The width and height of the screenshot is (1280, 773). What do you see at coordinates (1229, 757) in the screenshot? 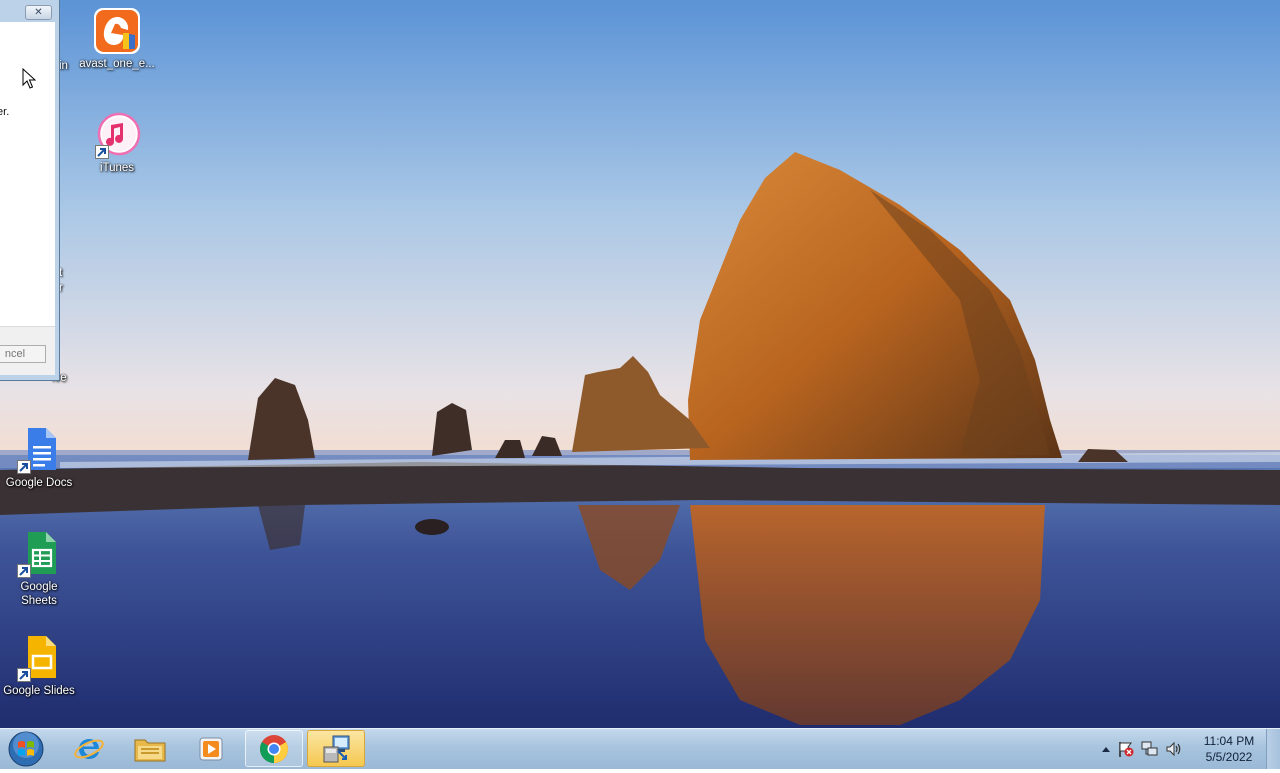
I see `clock-date: 5/5/2022` at bounding box center [1229, 757].